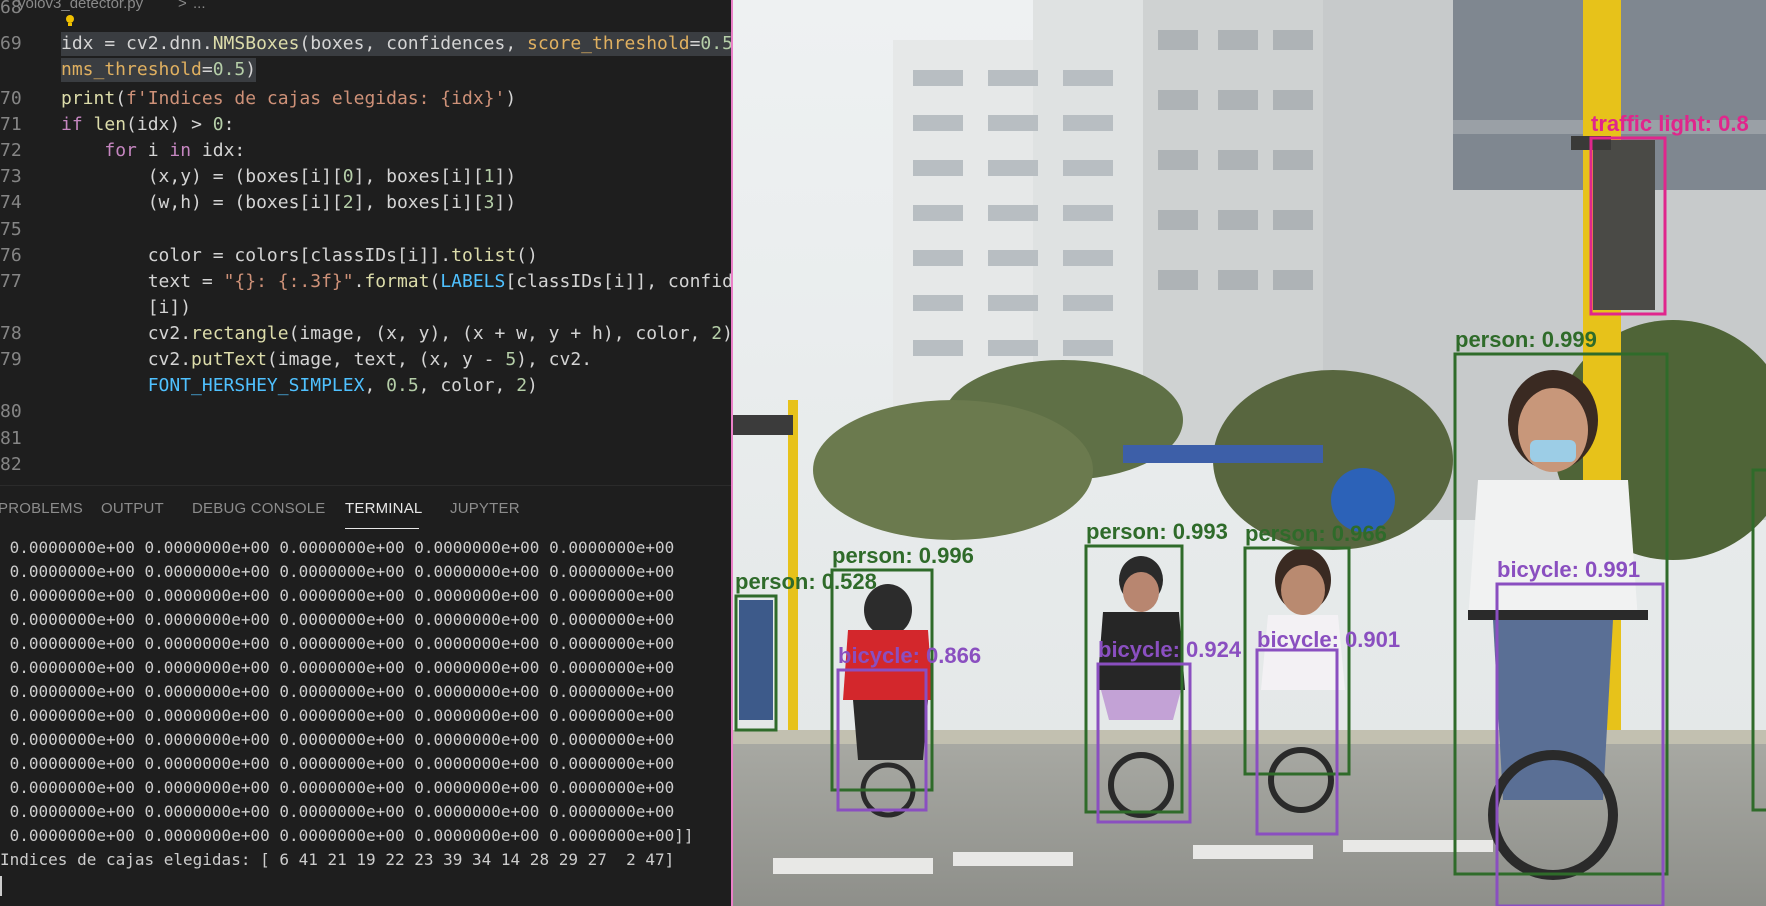 The image size is (1766, 906). Describe the element at coordinates (366, 308) in the screenshot. I see `code-line: [i])` at that location.